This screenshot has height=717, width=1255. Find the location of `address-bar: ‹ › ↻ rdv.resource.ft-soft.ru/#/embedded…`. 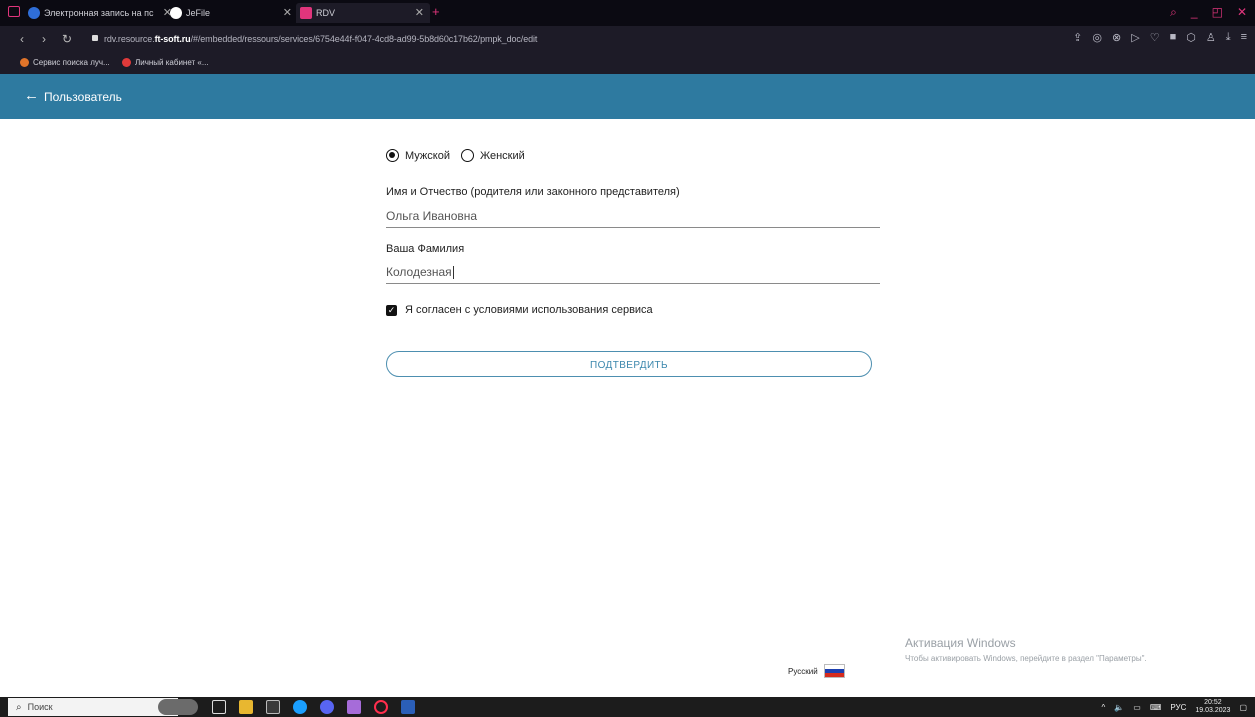

address-bar: ‹ › ↻ rdv.resource.ft-soft.ru/#/embedded… is located at coordinates (627, 39).